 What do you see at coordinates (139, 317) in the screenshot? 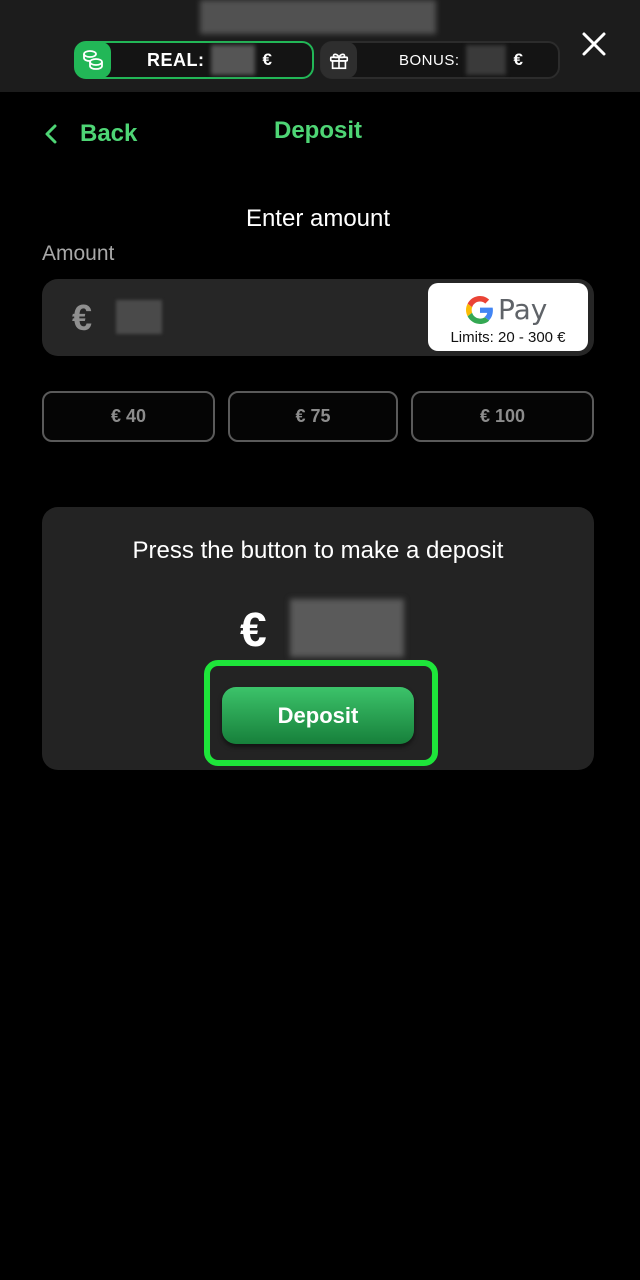
I see `redacted-amount-value` at bounding box center [139, 317].